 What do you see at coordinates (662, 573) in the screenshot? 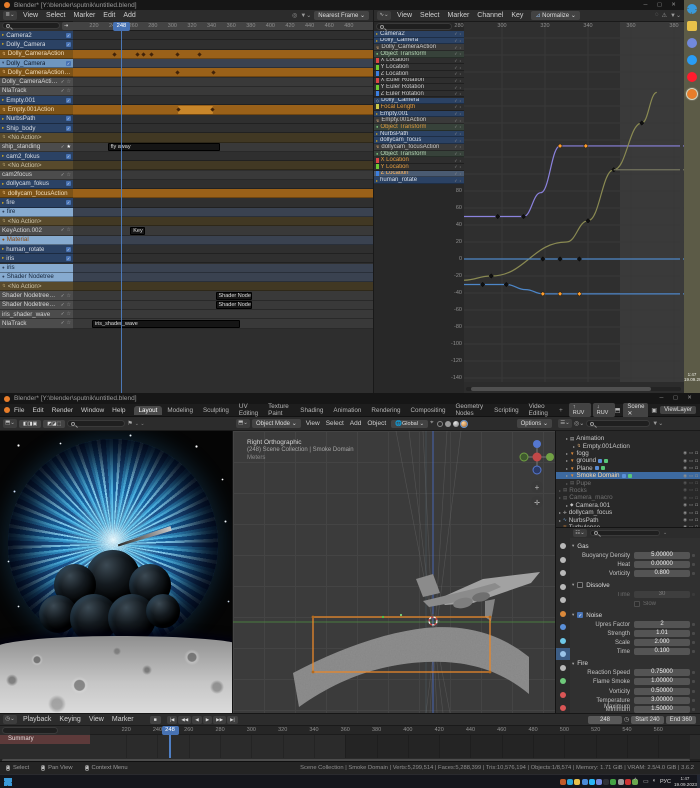
I see `prop-value-vorticity: 0.800` at bounding box center [662, 573].